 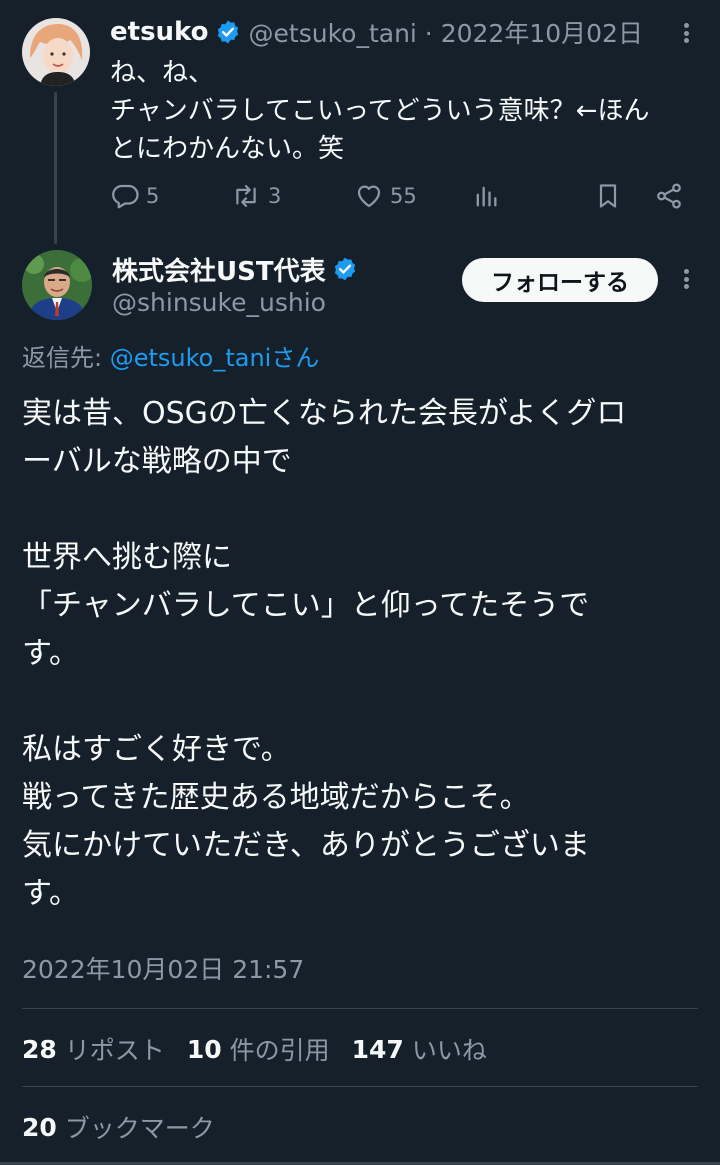 I want to click on quotes-stat: 10 件の引用, so click(x=258, y=1049).